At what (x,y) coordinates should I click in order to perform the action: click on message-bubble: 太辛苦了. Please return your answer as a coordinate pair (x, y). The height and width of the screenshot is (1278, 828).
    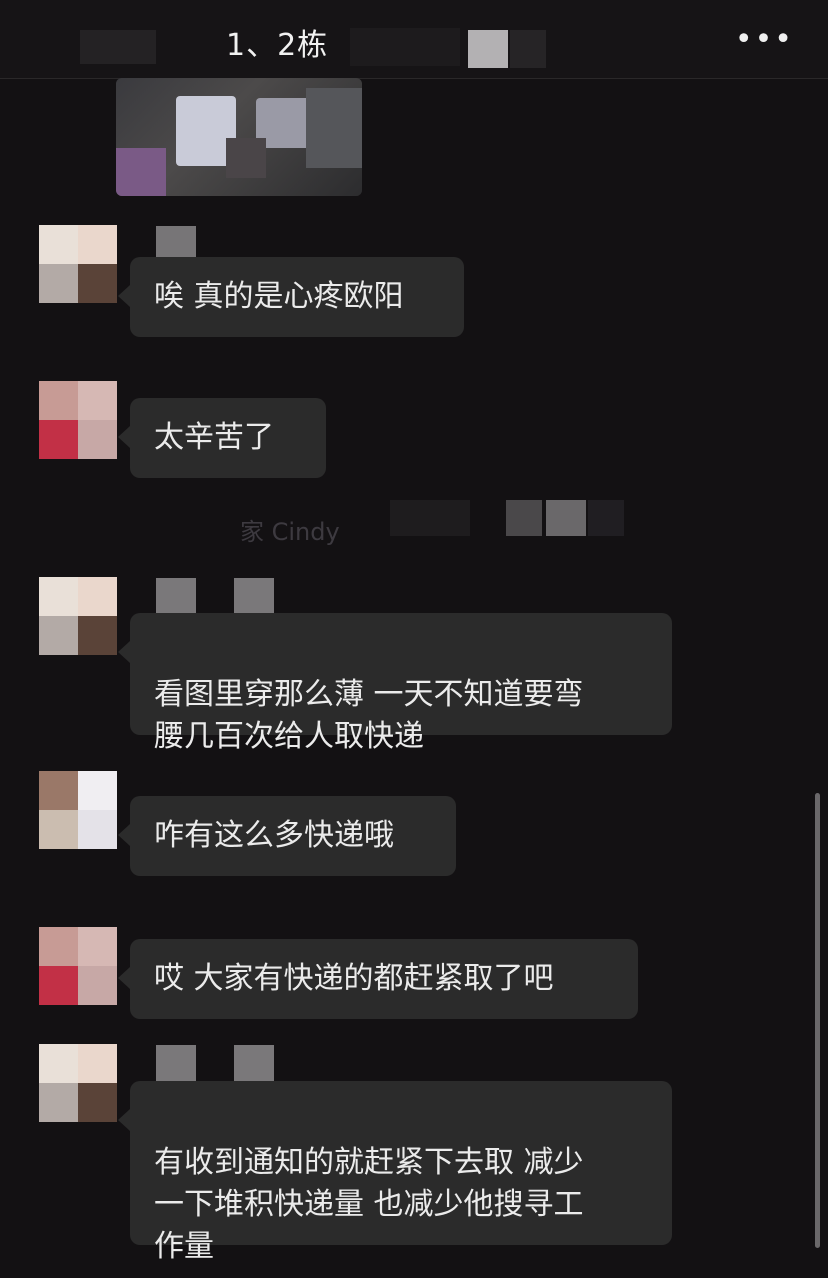
    Looking at the image, I should click on (222, 438).